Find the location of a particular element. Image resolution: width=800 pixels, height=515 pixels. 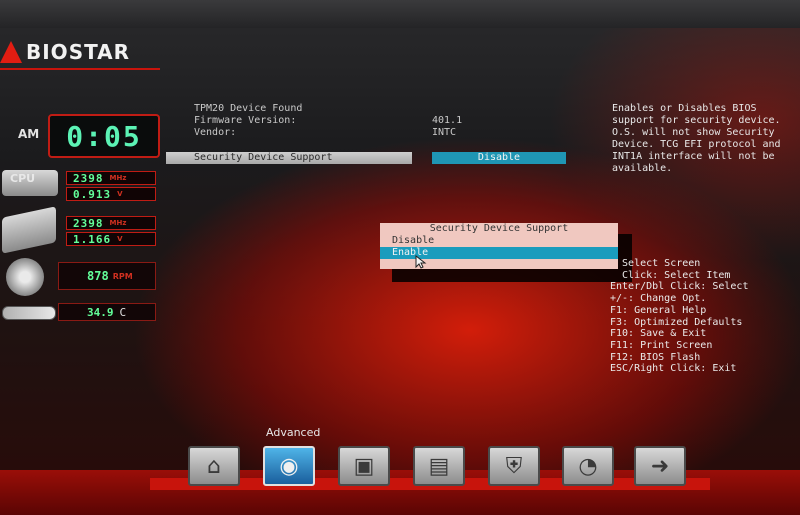

memory-frequency: 2398 MHz is located at coordinates (111, 223).